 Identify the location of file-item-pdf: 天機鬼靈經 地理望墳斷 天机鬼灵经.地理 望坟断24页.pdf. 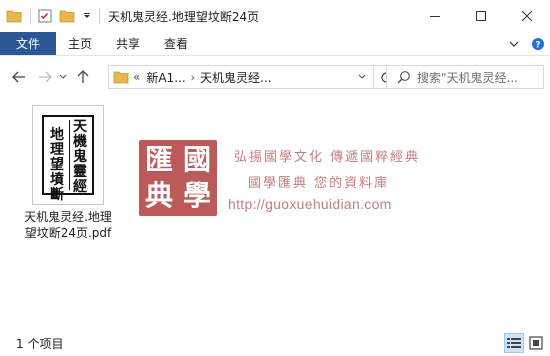
(65, 171).